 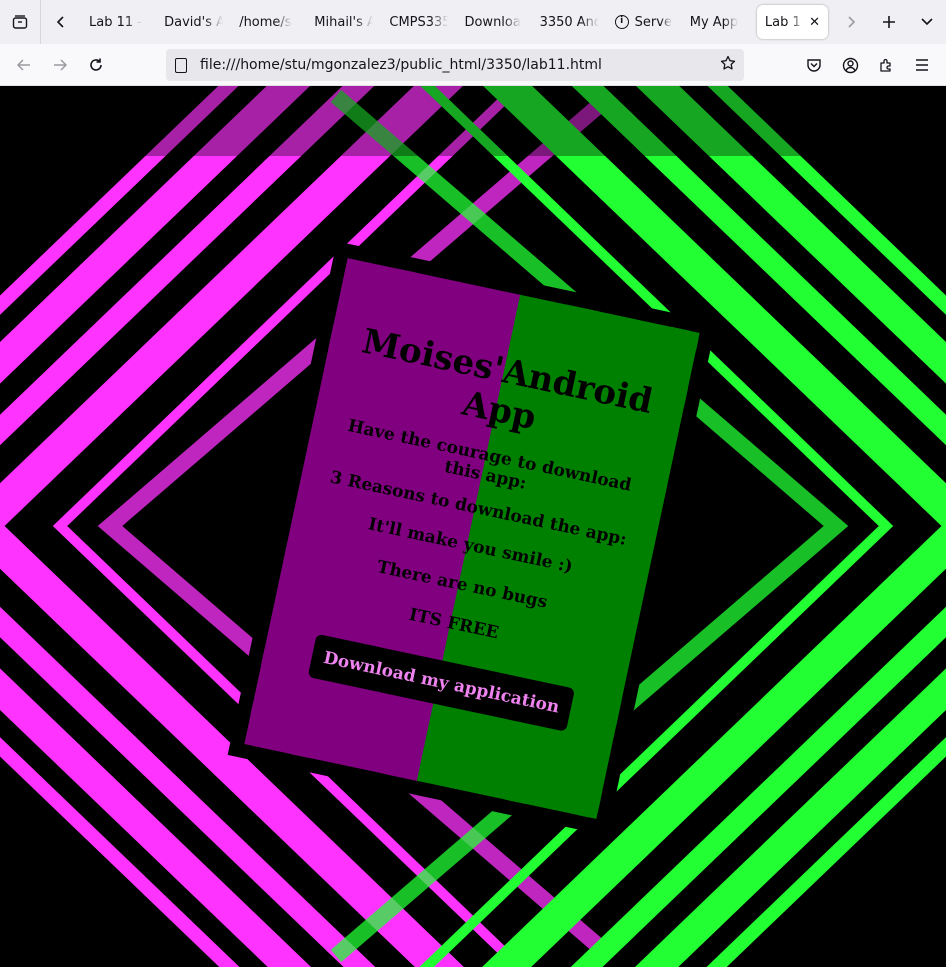 I want to click on tab: David's A, so click(x=193, y=22).